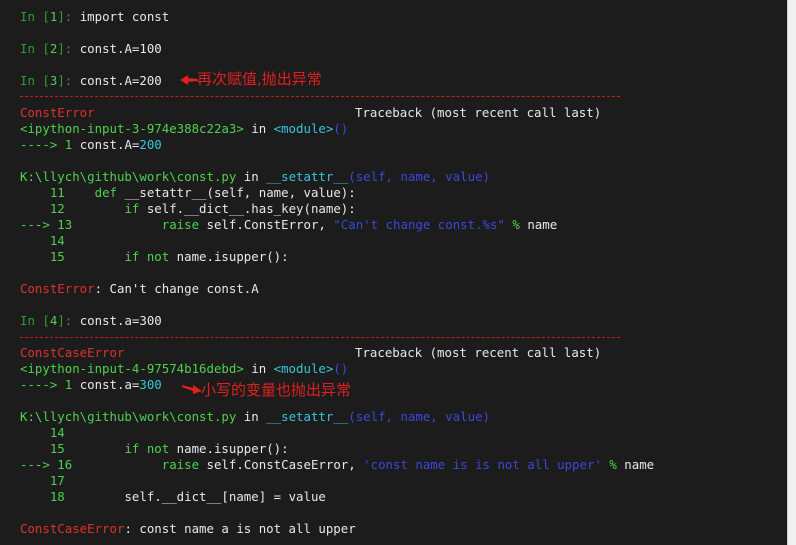 This screenshot has width=796, height=545. What do you see at coordinates (285, 464) in the screenshot?
I see `code-text: self.ConstCaseError,` at bounding box center [285, 464].